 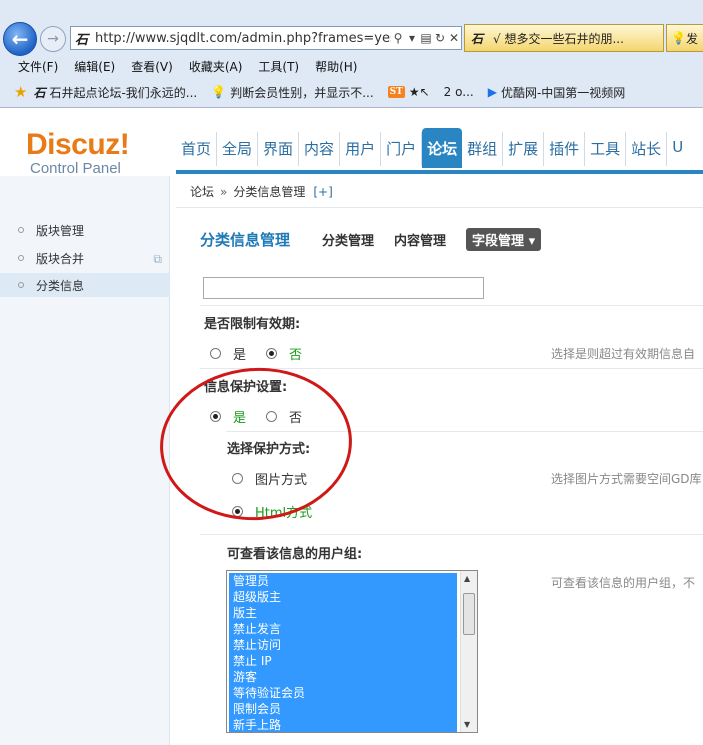 I want to click on sidebar-item-classified-info: 分类信息, so click(x=85, y=285).